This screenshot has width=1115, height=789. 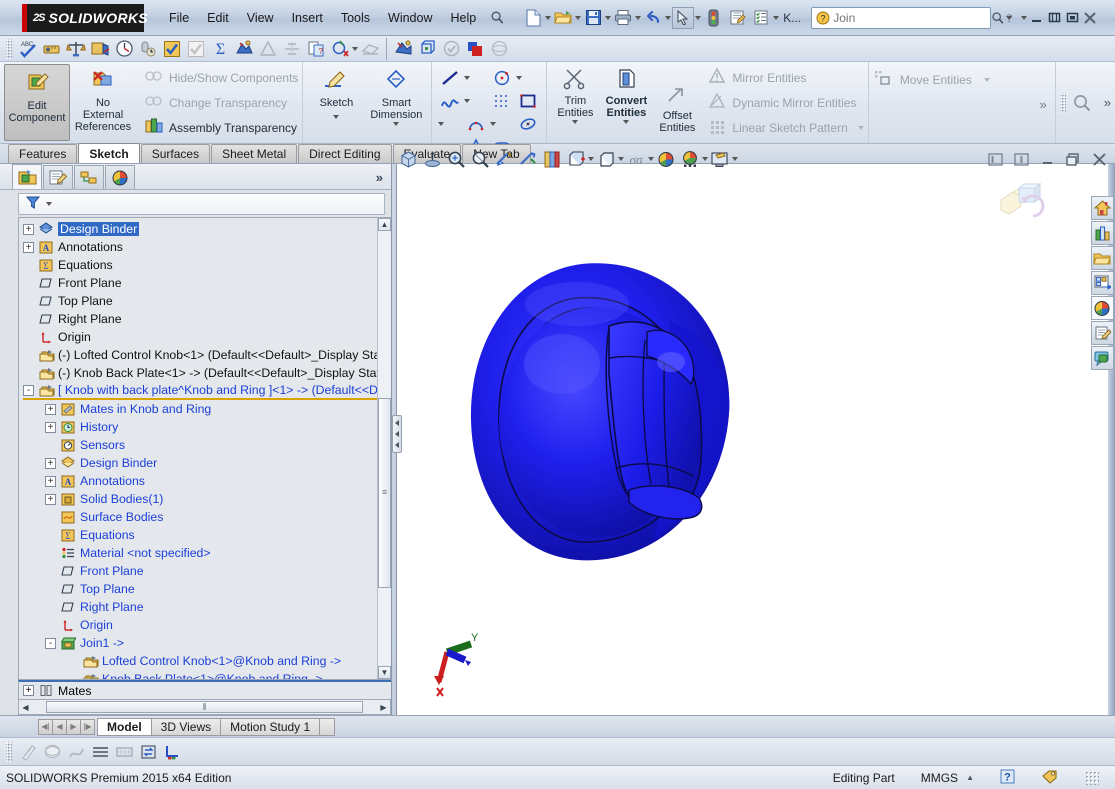 I want to click on ribbon-overflow-chevron: », so click(x=1045, y=104).